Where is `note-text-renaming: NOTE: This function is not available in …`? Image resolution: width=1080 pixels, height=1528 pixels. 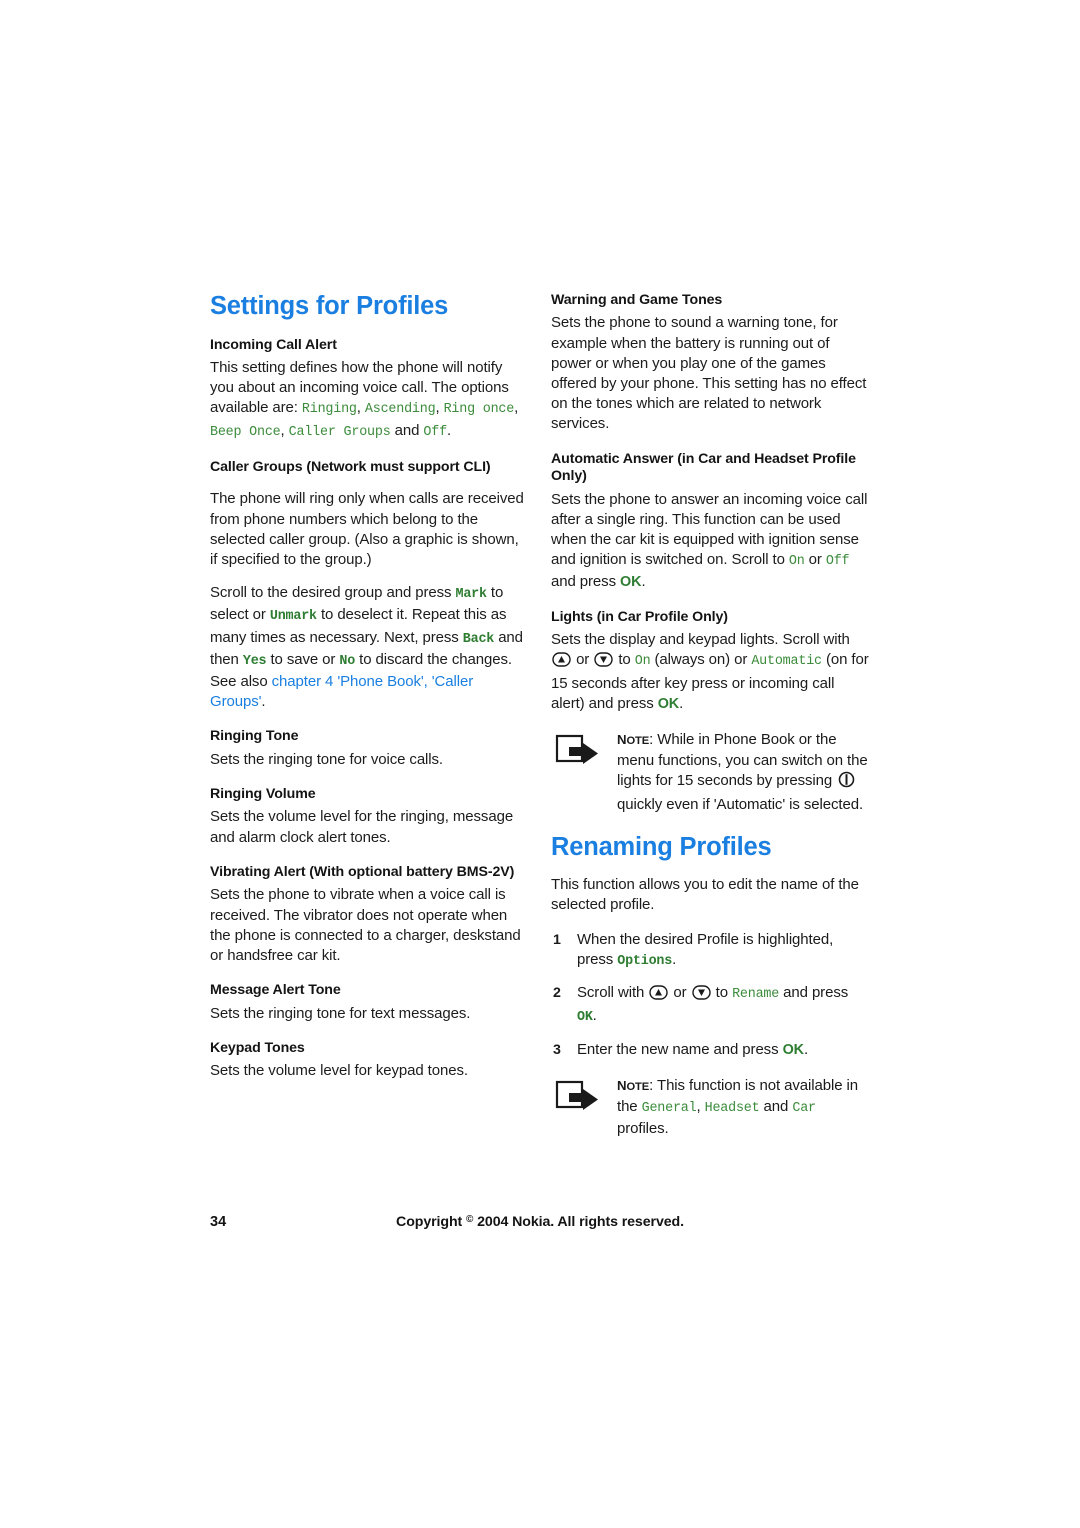
note-text-renaming: NOTE: This function is not available in … is located at coordinates (743, 1108).